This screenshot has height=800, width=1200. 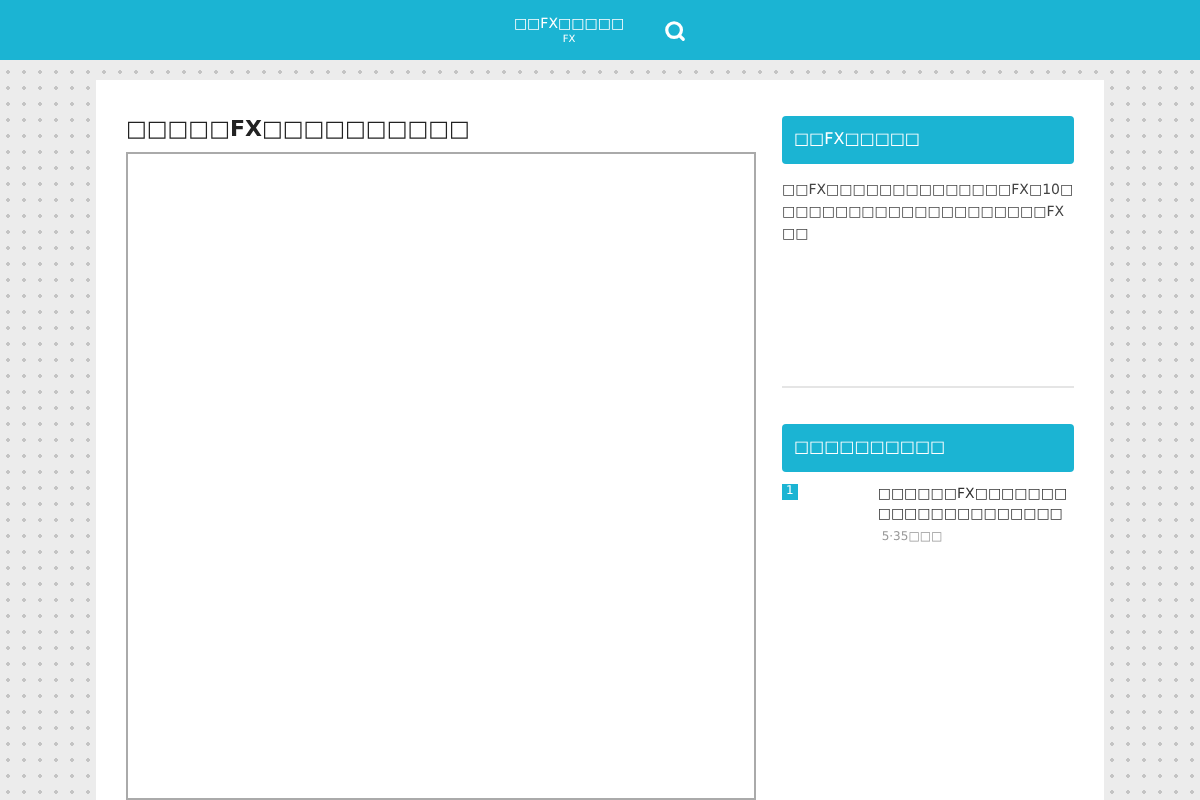 I want to click on widget-title: □□FX□□□□□, so click(x=928, y=140).